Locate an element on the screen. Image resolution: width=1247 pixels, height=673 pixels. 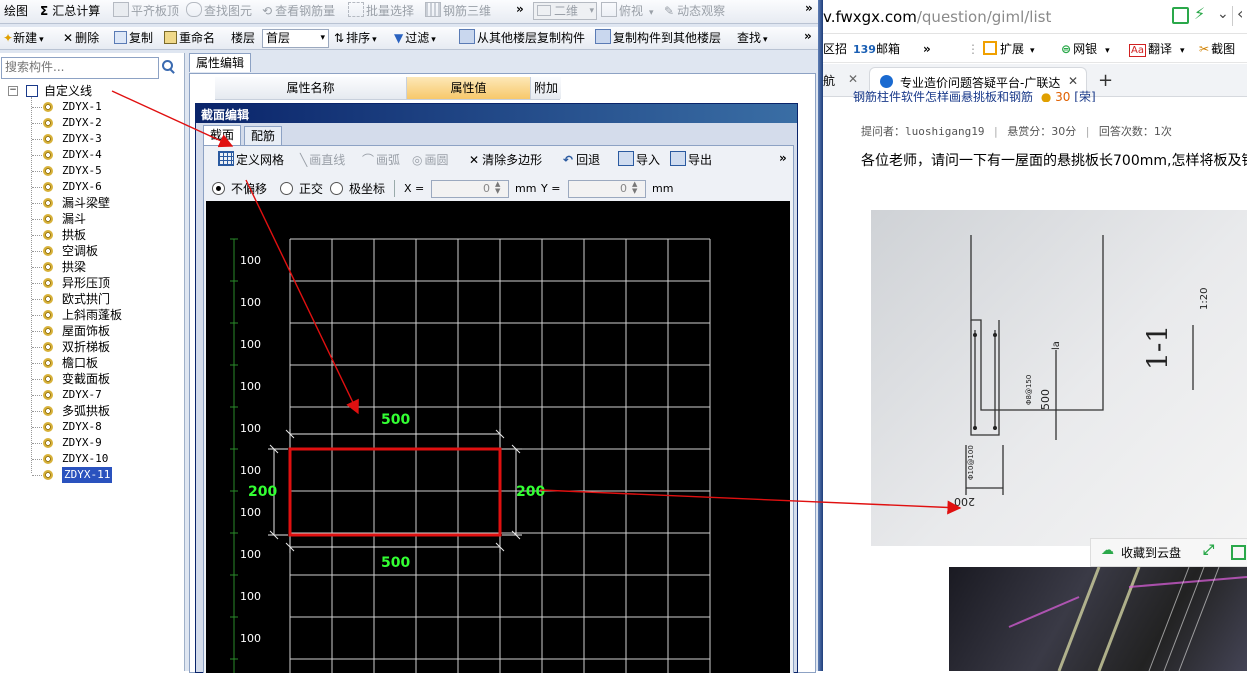
tab-rebar: 配筋 is located at coordinates (263, 135).